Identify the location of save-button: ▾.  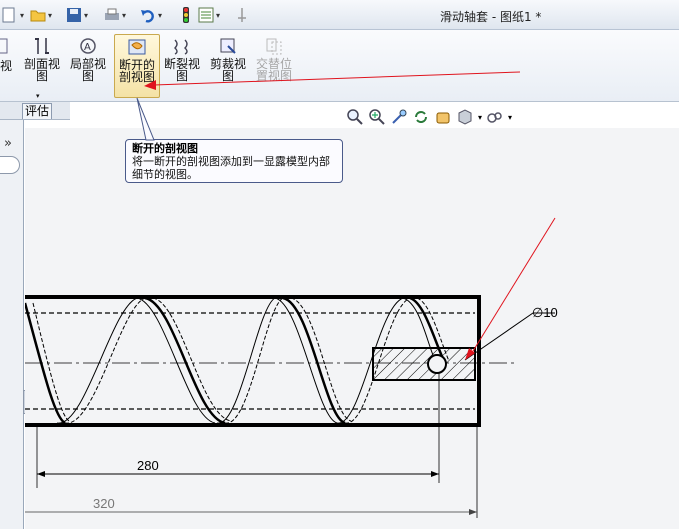
(77, 15).